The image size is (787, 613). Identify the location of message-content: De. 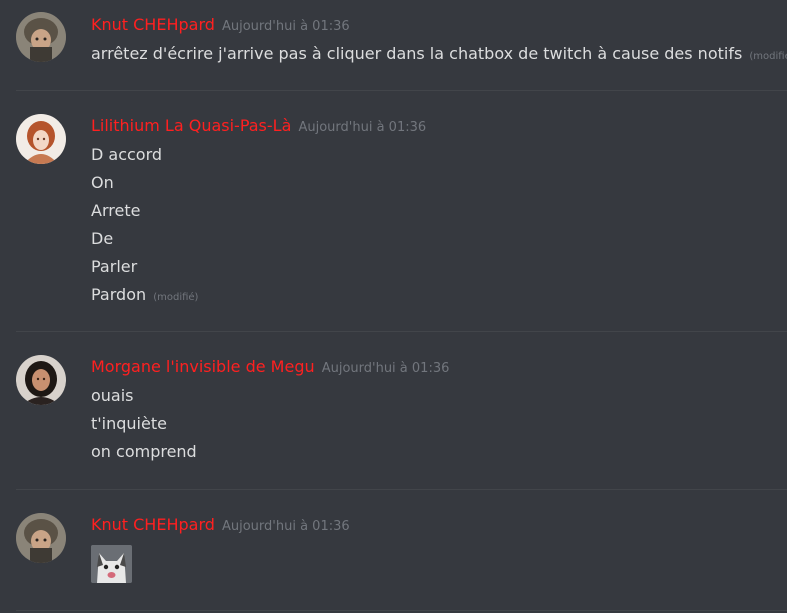
(102, 238).